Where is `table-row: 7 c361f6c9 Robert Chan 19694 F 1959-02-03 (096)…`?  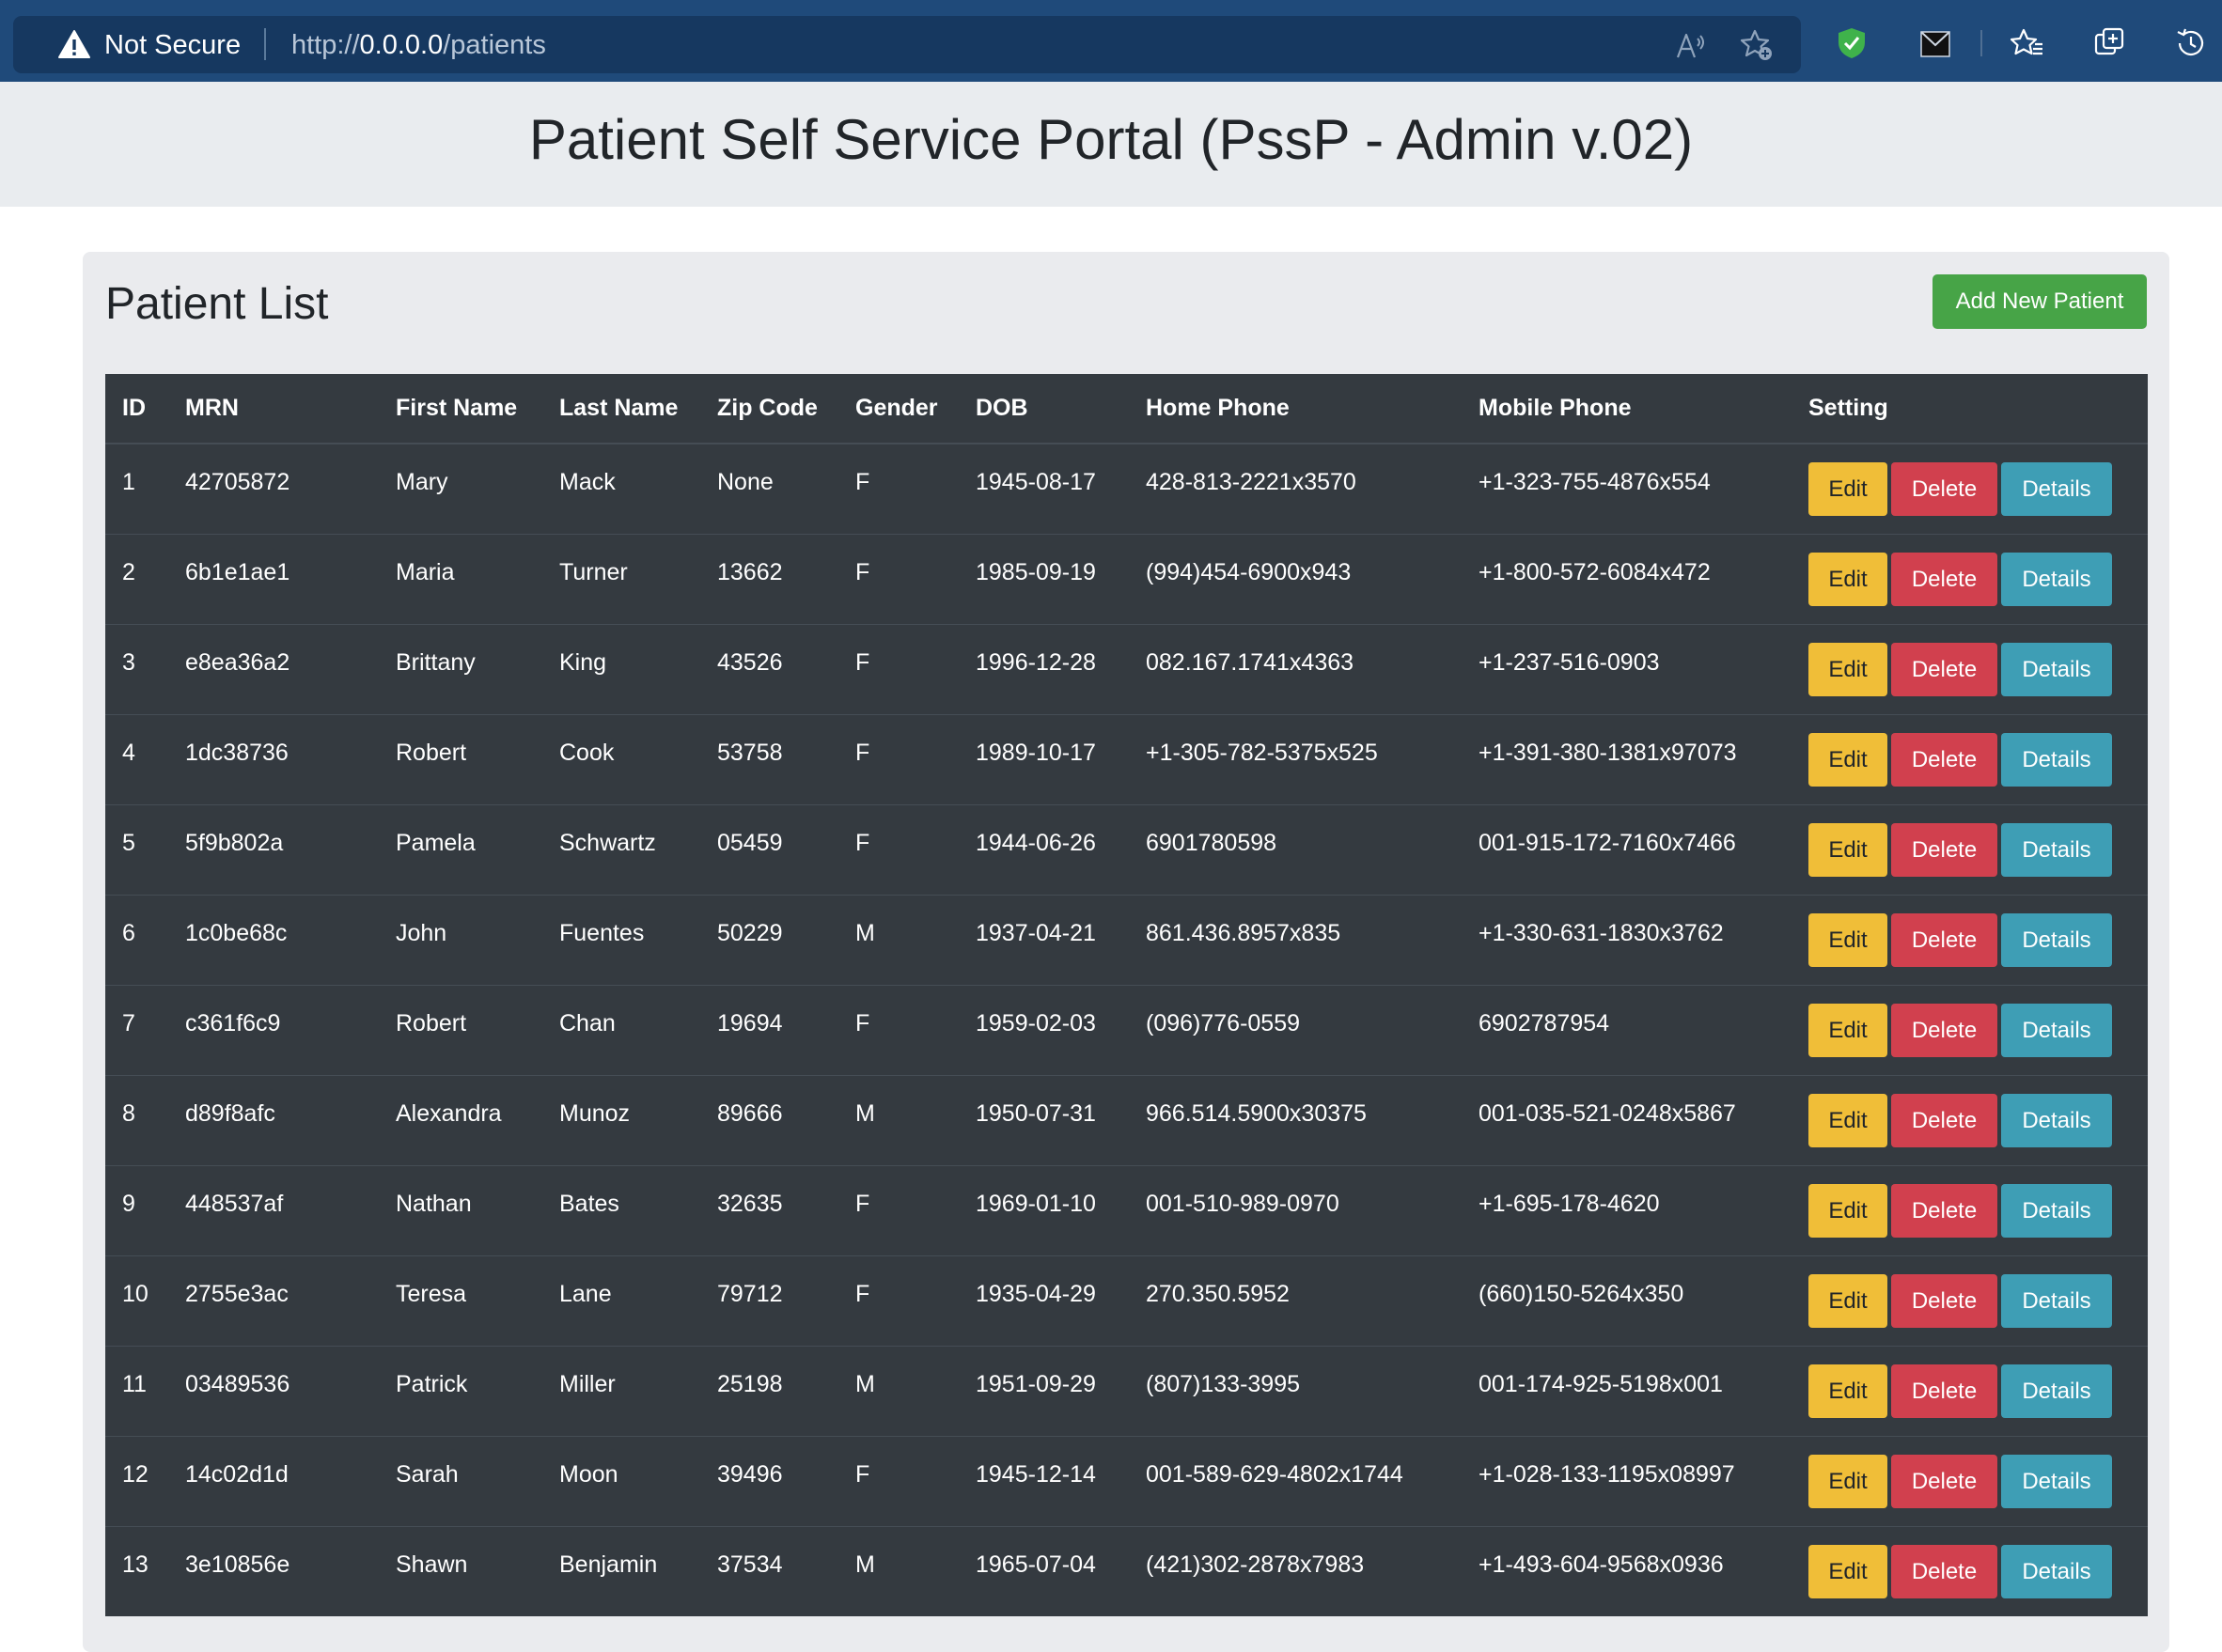
table-row: 7 c361f6c9 Robert Chan 19694 F 1959-02-03 (096)… is located at coordinates (1127, 1029).